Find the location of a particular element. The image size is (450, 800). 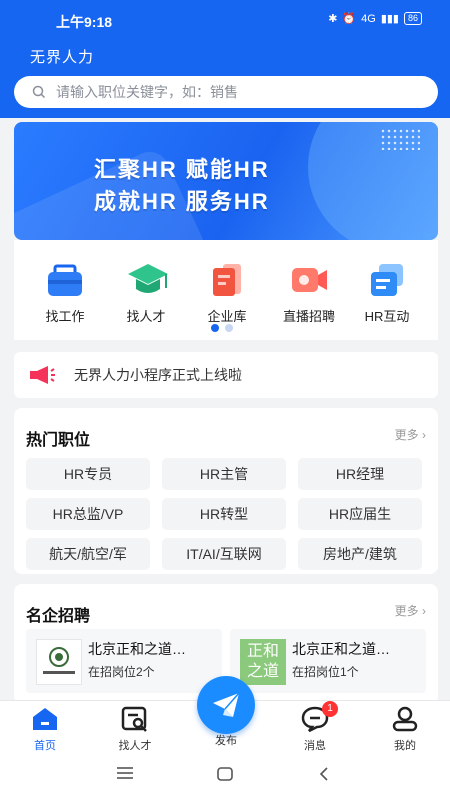

header: 上午9:18 ✱ ⏰ 4G ▮▮▮ 86 无界人力 请输入职位关键字，如：销售 is located at coordinates (225, 59).